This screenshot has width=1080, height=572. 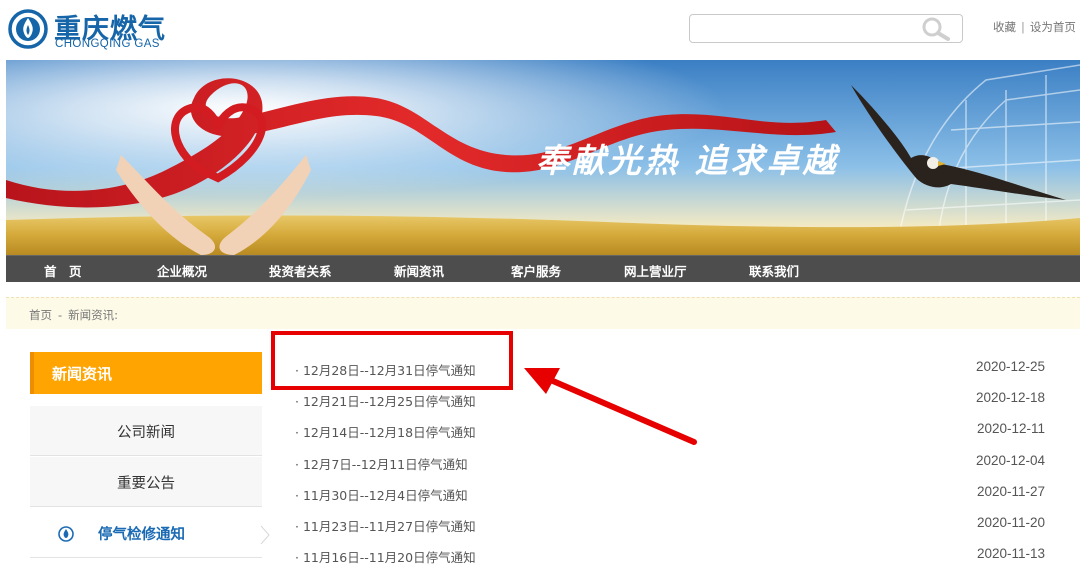 What do you see at coordinates (93, 315) in the screenshot?
I see `breadcrumb-current: 新闻资讯:` at bounding box center [93, 315].